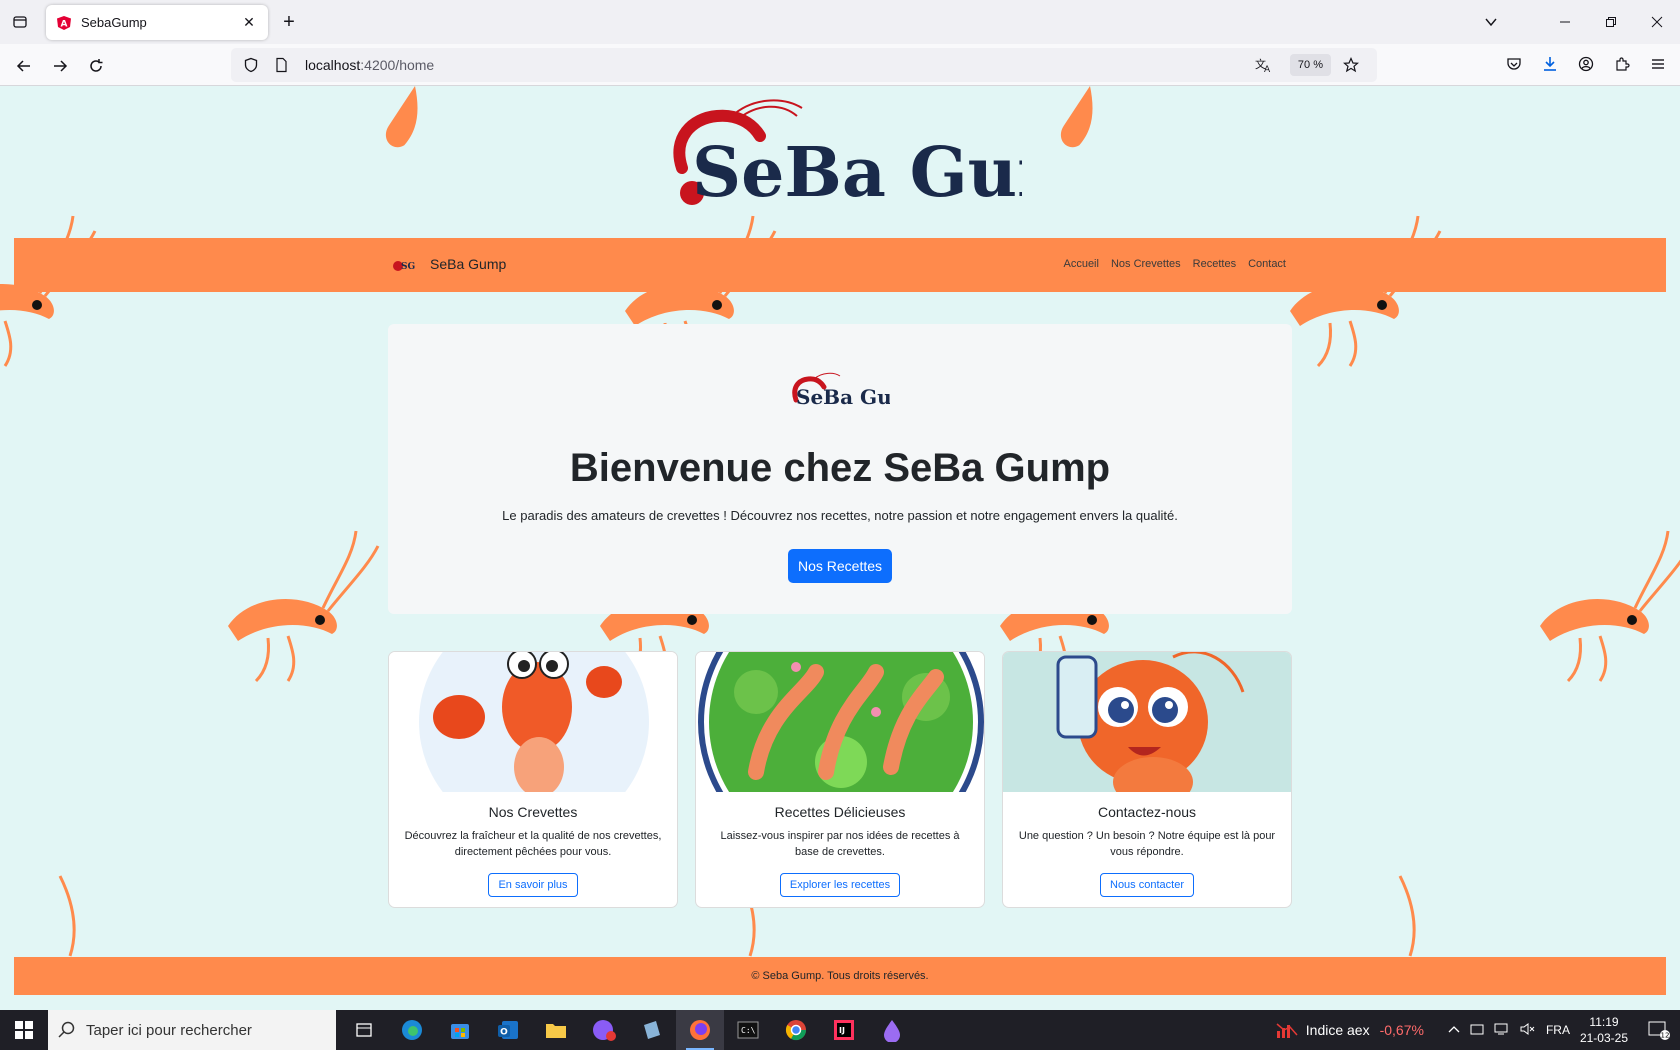 The height and width of the screenshot is (1050, 1680). What do you see at coordinates (840, 722) in the screenshot?
I see `shrimp-salad-image` at bounding box center [840, 722].